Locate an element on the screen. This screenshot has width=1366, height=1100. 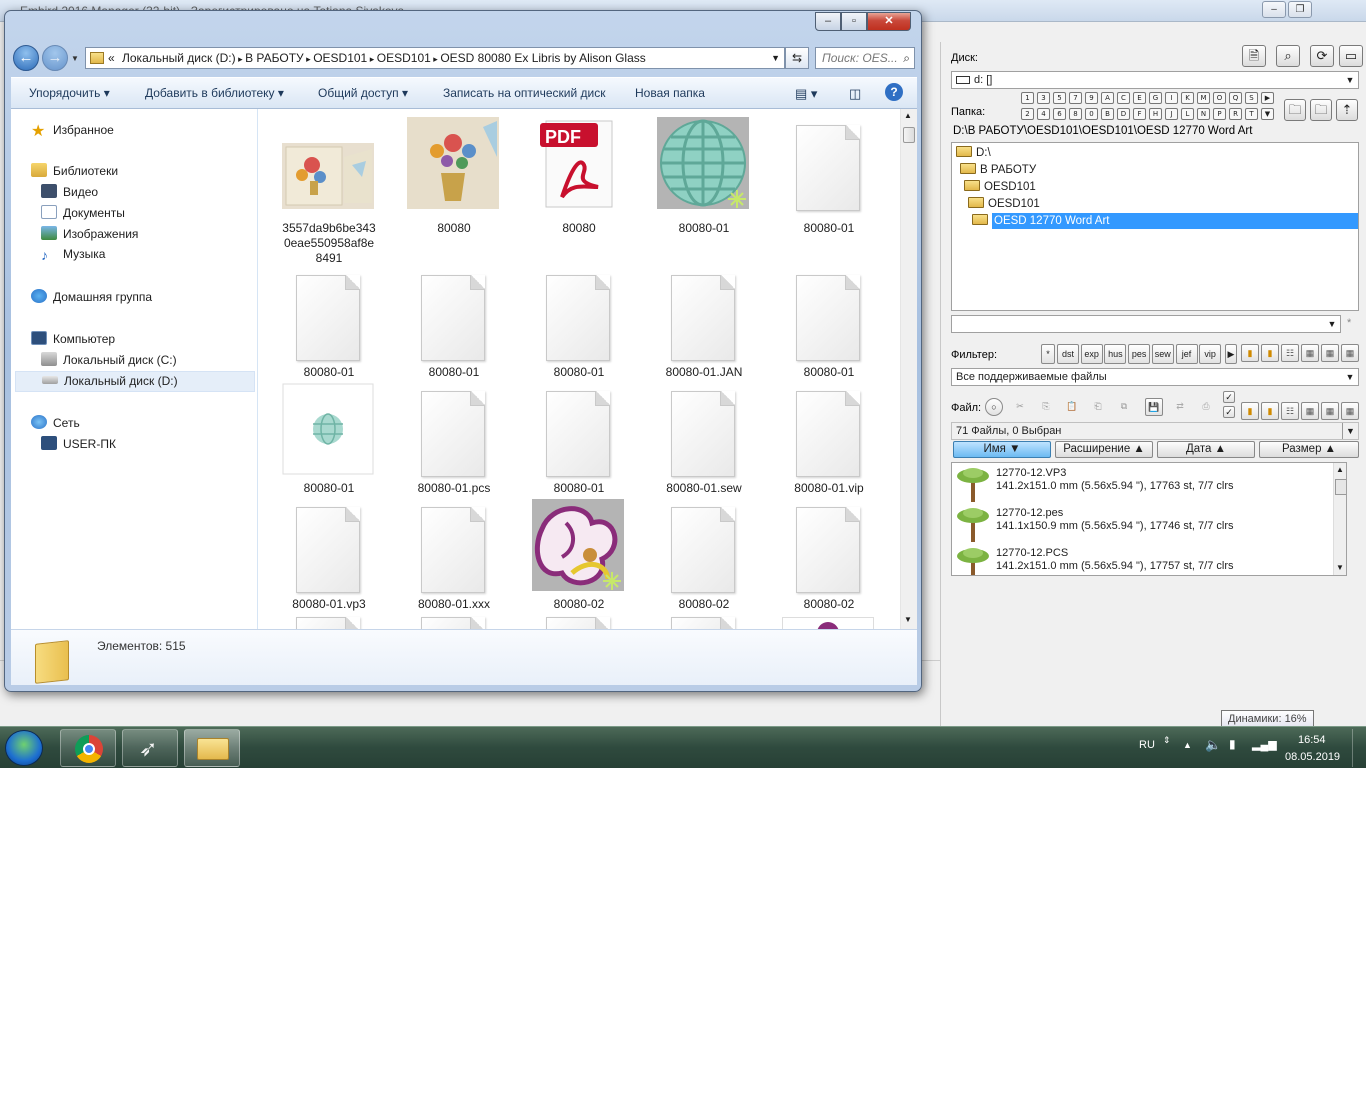
content-scrollbar: ▲ ▼ is located at coordinates (908, 369).